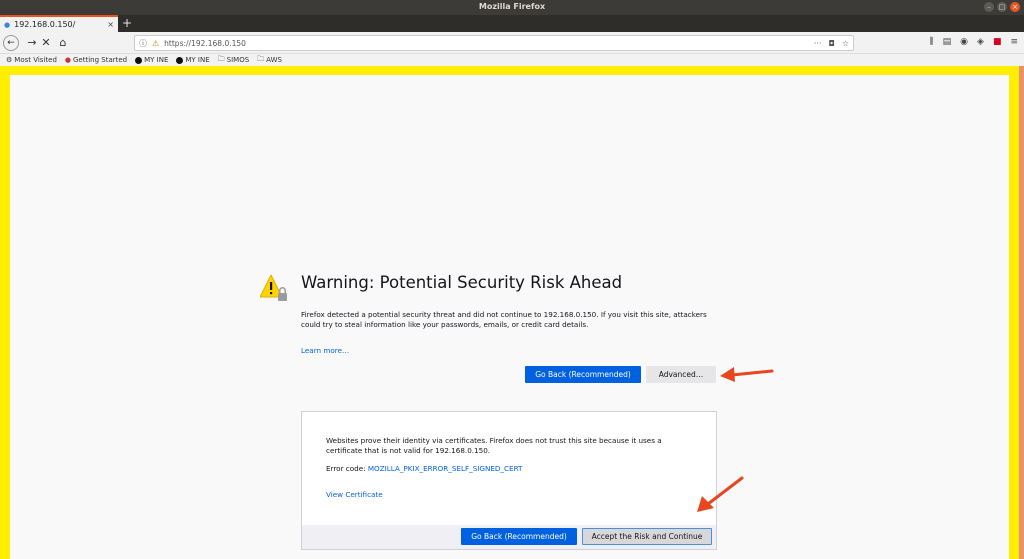 Image resolution: width=1024 pixels, height=559 pixels. Describe the element at coordinates (193, 60) in the screenshot. I see `bookmark-my-ine-2: MY INE` at that location.